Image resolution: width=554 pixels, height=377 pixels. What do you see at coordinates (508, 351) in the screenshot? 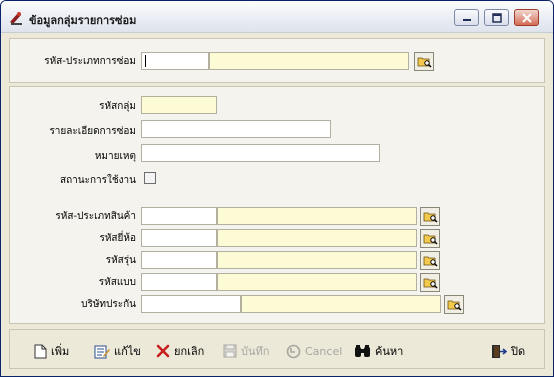
I see `exit-button: ปิด` at bounding box center [508, 351].